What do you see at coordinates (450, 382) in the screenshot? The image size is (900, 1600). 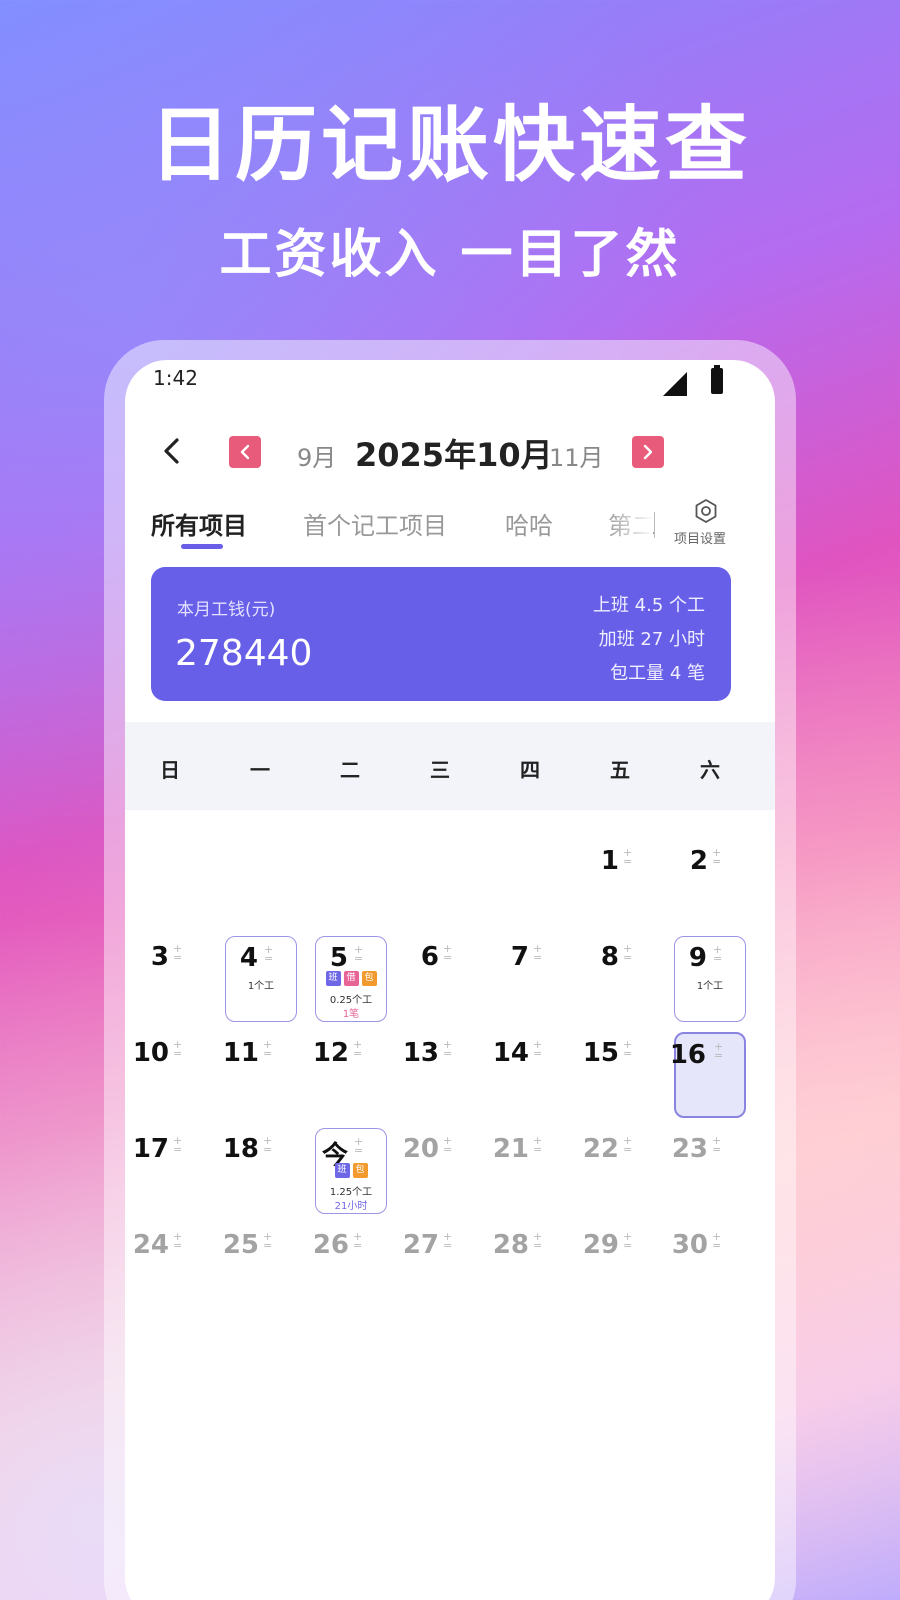 I see `status-bar: 1:42` at bounding box center [450, 382].